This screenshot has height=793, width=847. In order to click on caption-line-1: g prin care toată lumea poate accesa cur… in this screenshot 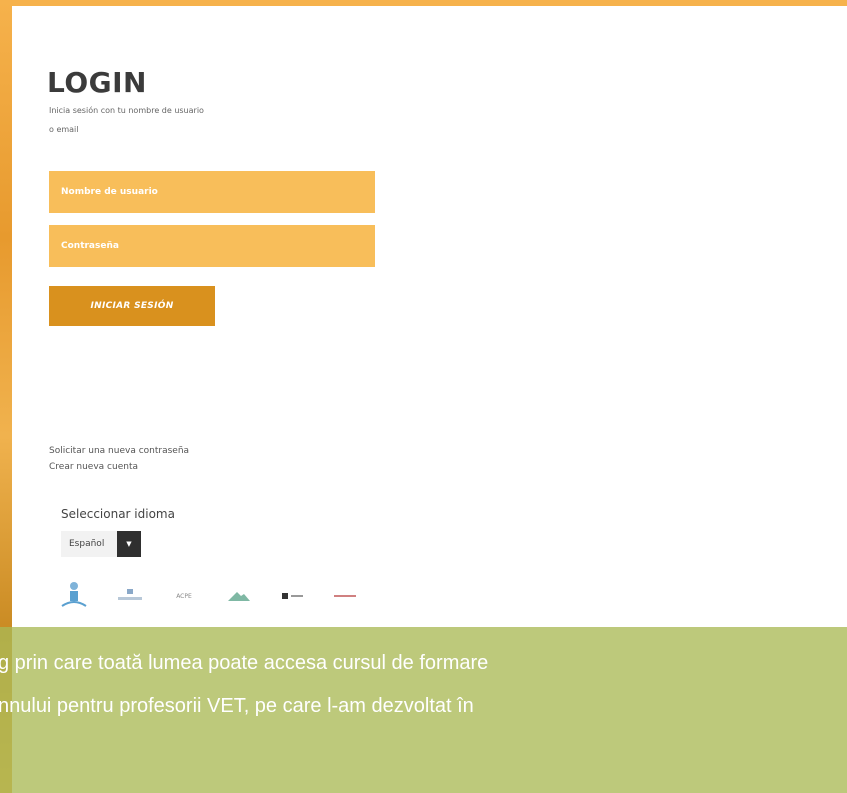, I will do `click(244, 663)`.